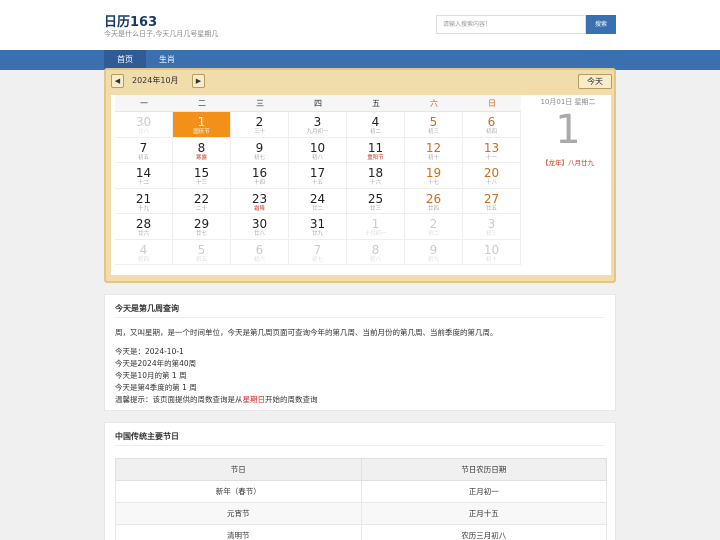 This screenshot has height=540, width=720. Describe the element at coordinates (317, 259) in the screenshot. I see `lunar-label: 初七` at that location.